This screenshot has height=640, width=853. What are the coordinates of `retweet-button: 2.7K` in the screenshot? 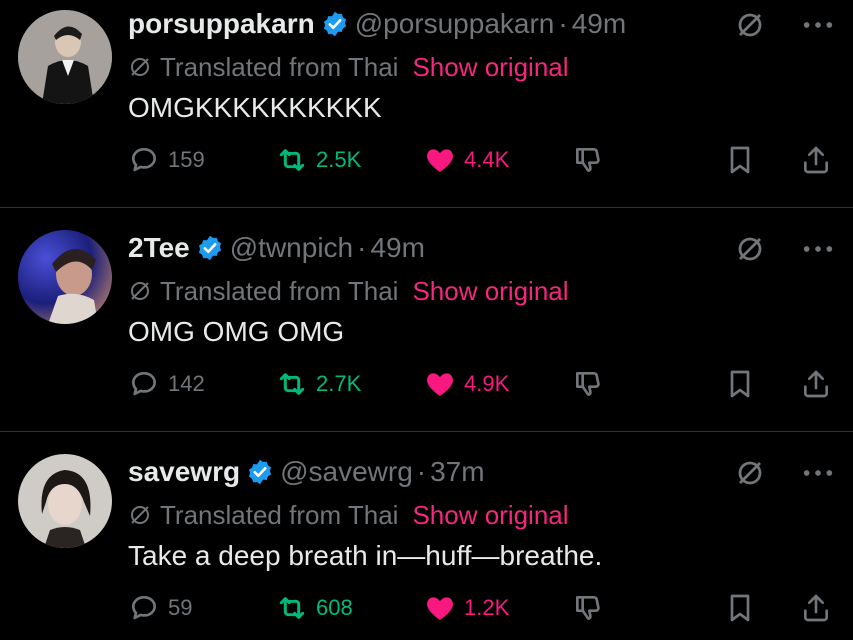 It's located at (318, 384).